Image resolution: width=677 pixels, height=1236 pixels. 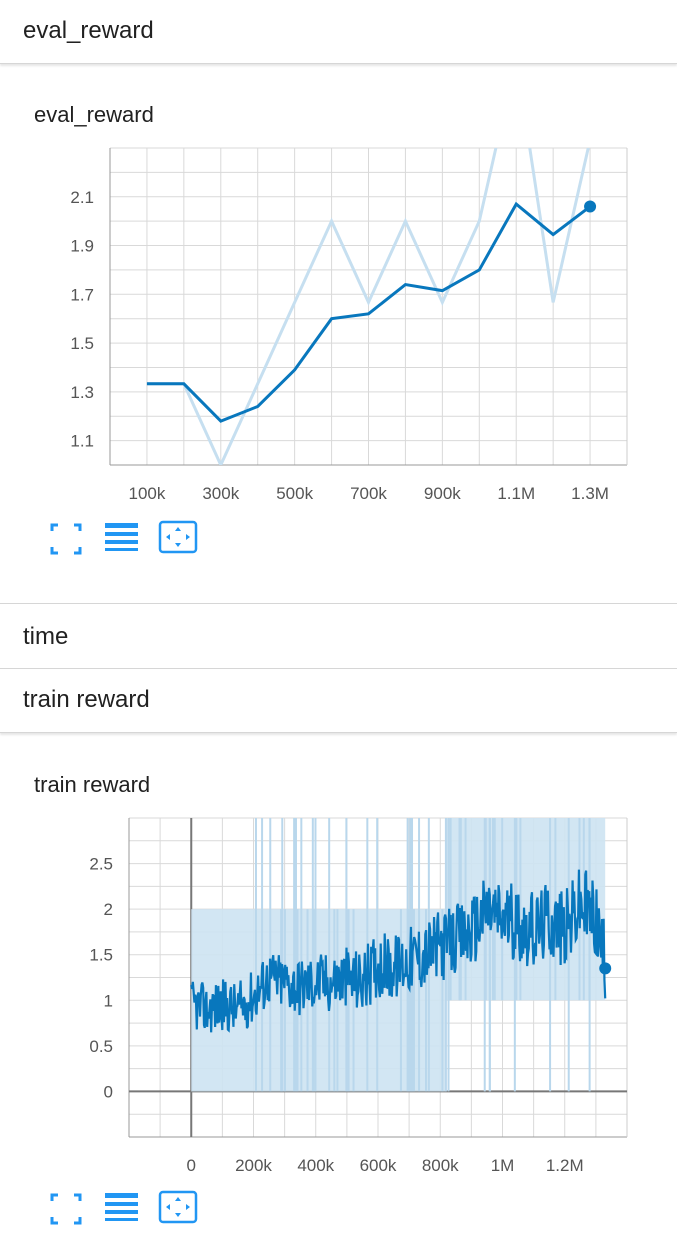 What do you see at coordinates (86, 699) in the screenshot?
I see `section-title: train reward` at bounding box center [86, 699].